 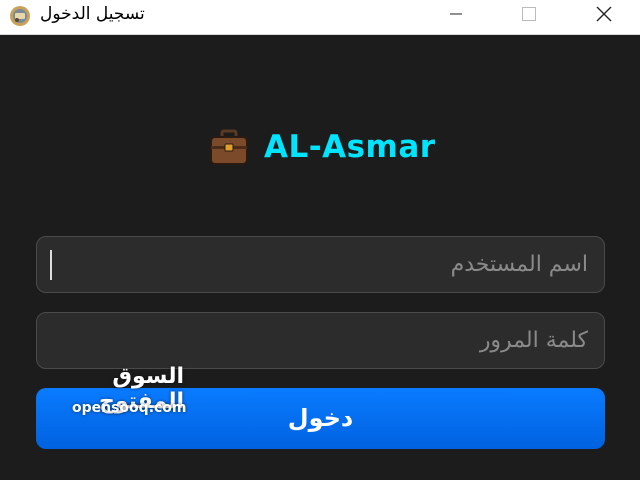 I want to click on window-titlebar: تسجيل الدخول, so click(x=320, y=17).